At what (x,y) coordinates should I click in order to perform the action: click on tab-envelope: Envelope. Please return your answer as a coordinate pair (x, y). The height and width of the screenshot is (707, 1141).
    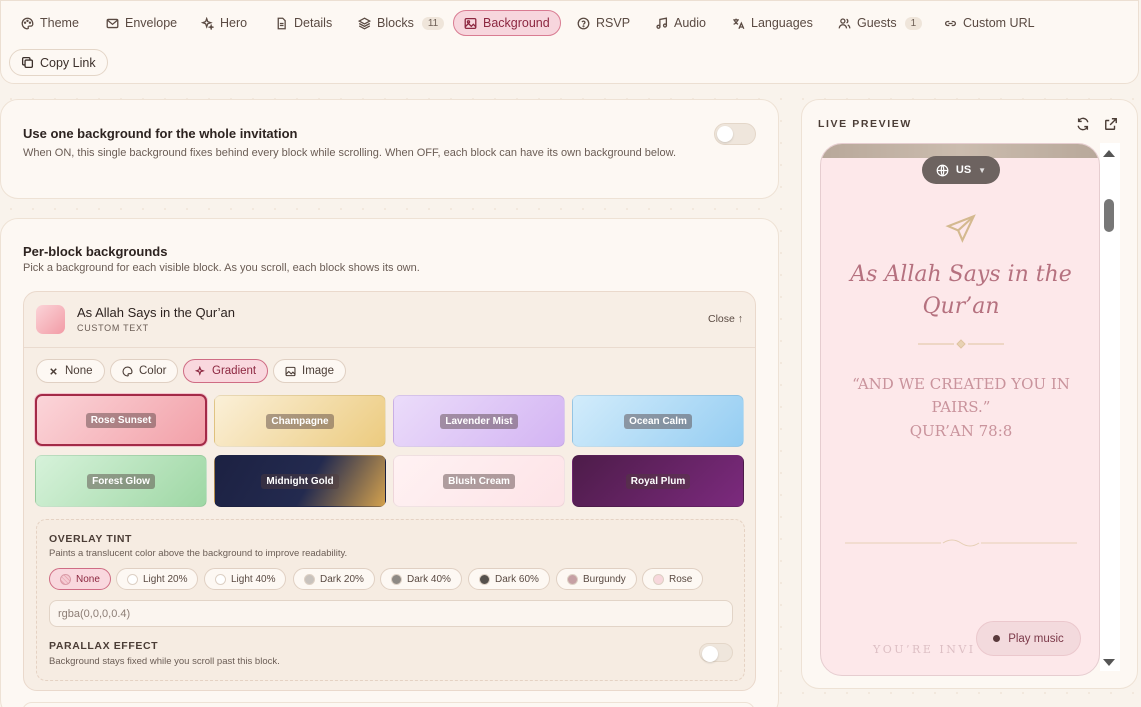
    Looking at the image, I should click on (141, 23).